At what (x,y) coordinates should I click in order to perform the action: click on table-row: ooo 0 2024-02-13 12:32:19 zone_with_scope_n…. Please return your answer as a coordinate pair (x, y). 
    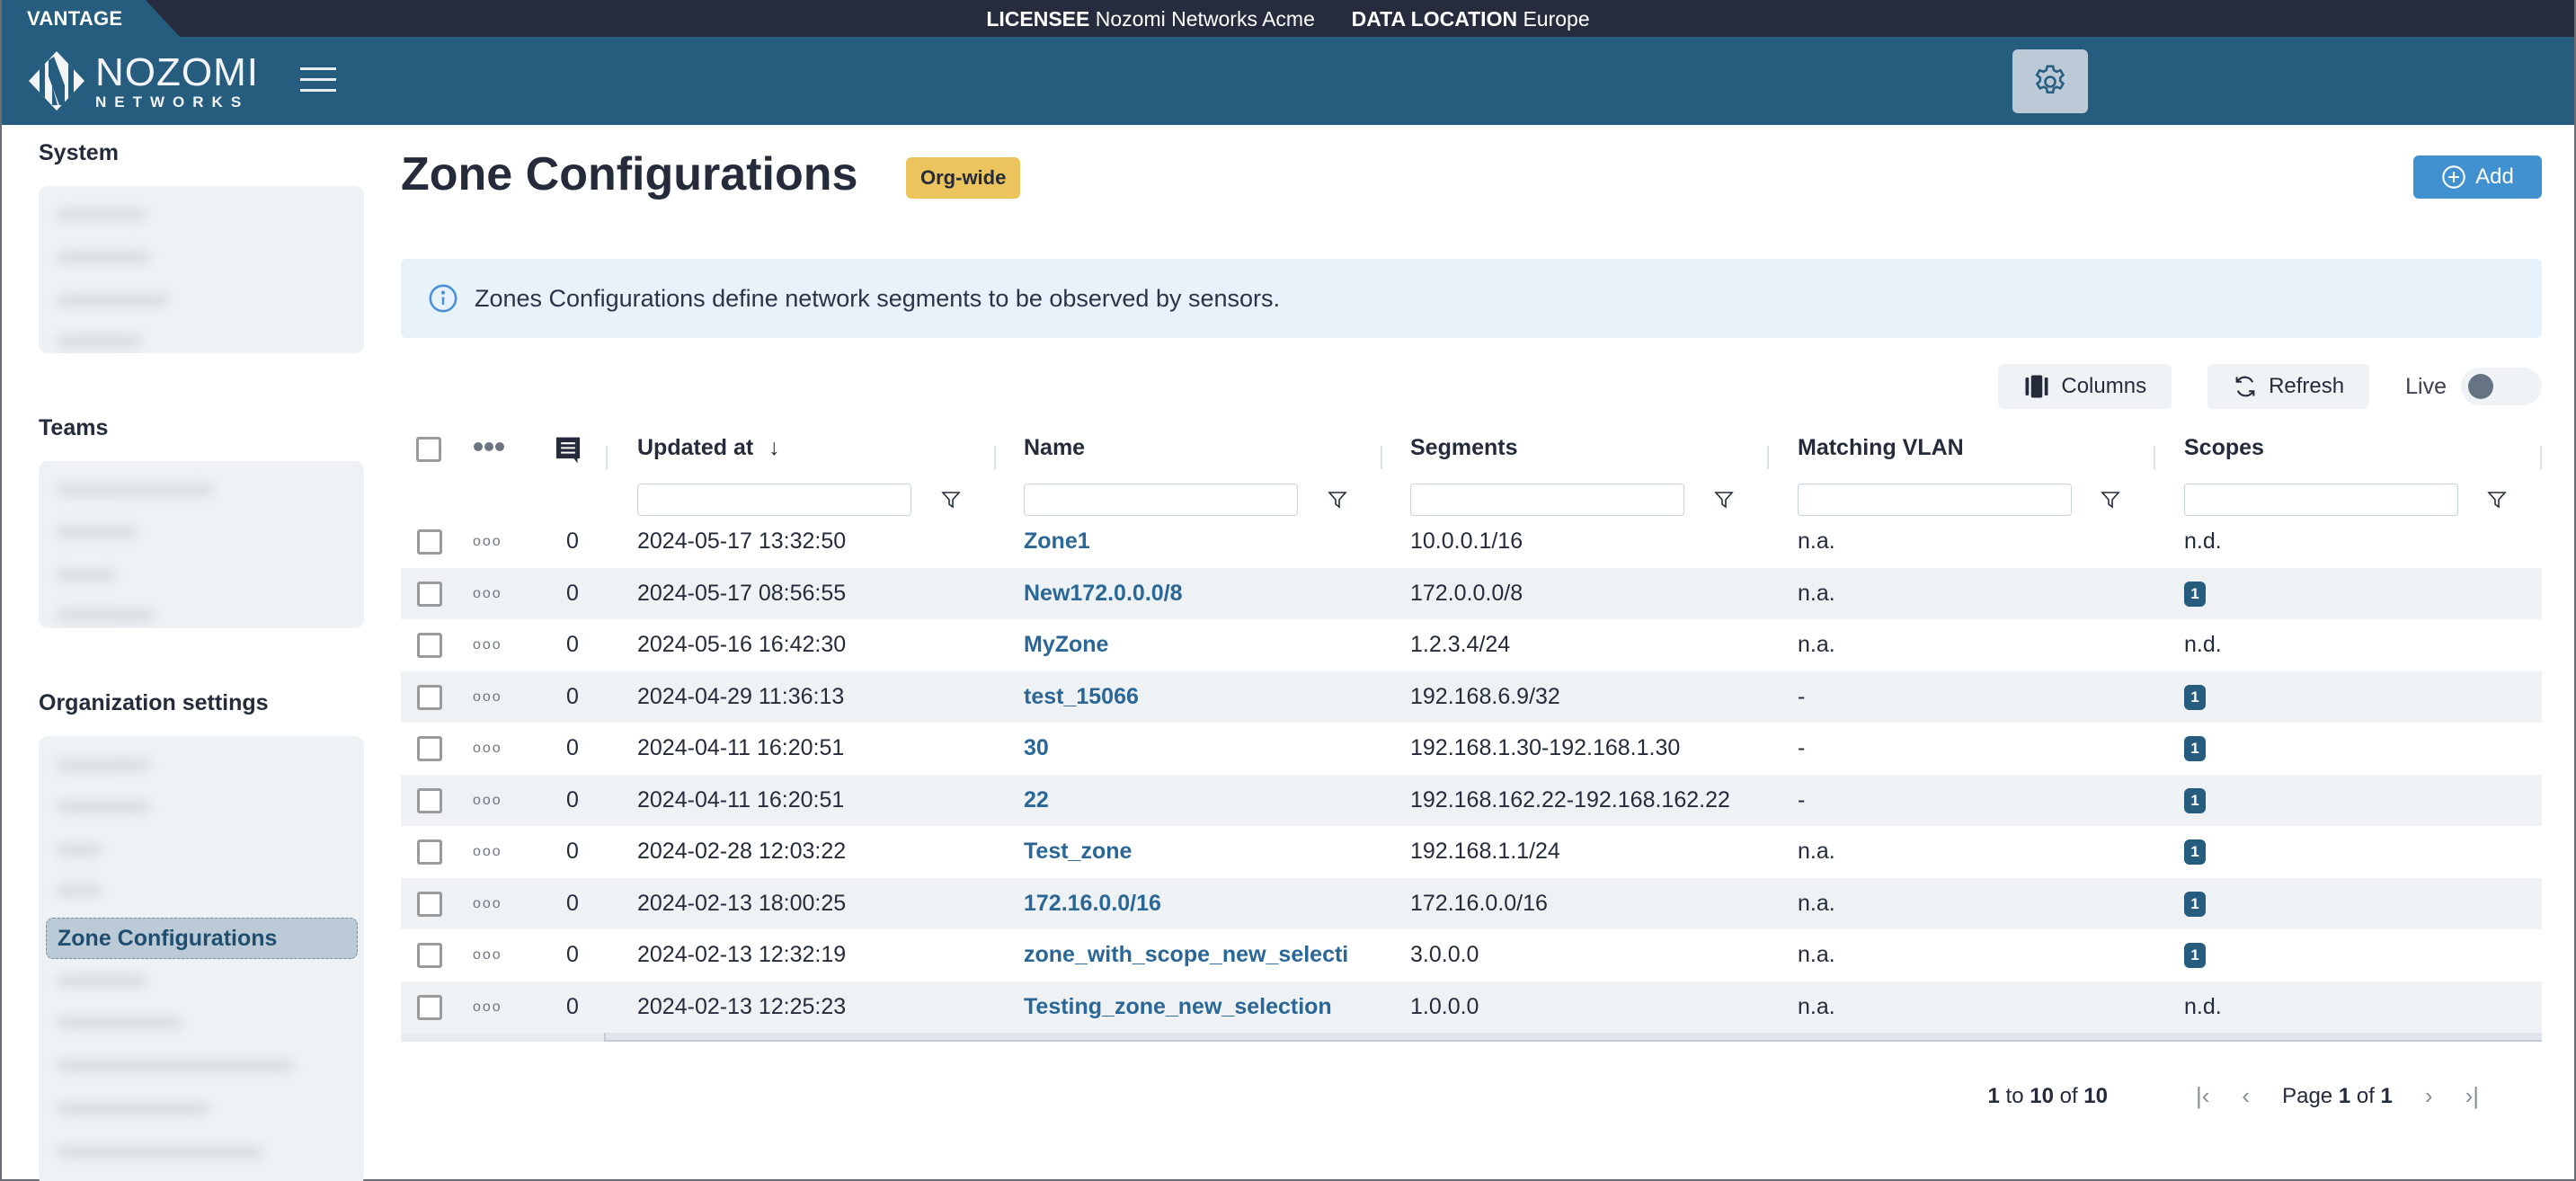
    Looking at the image, I should click on (1471, 955).